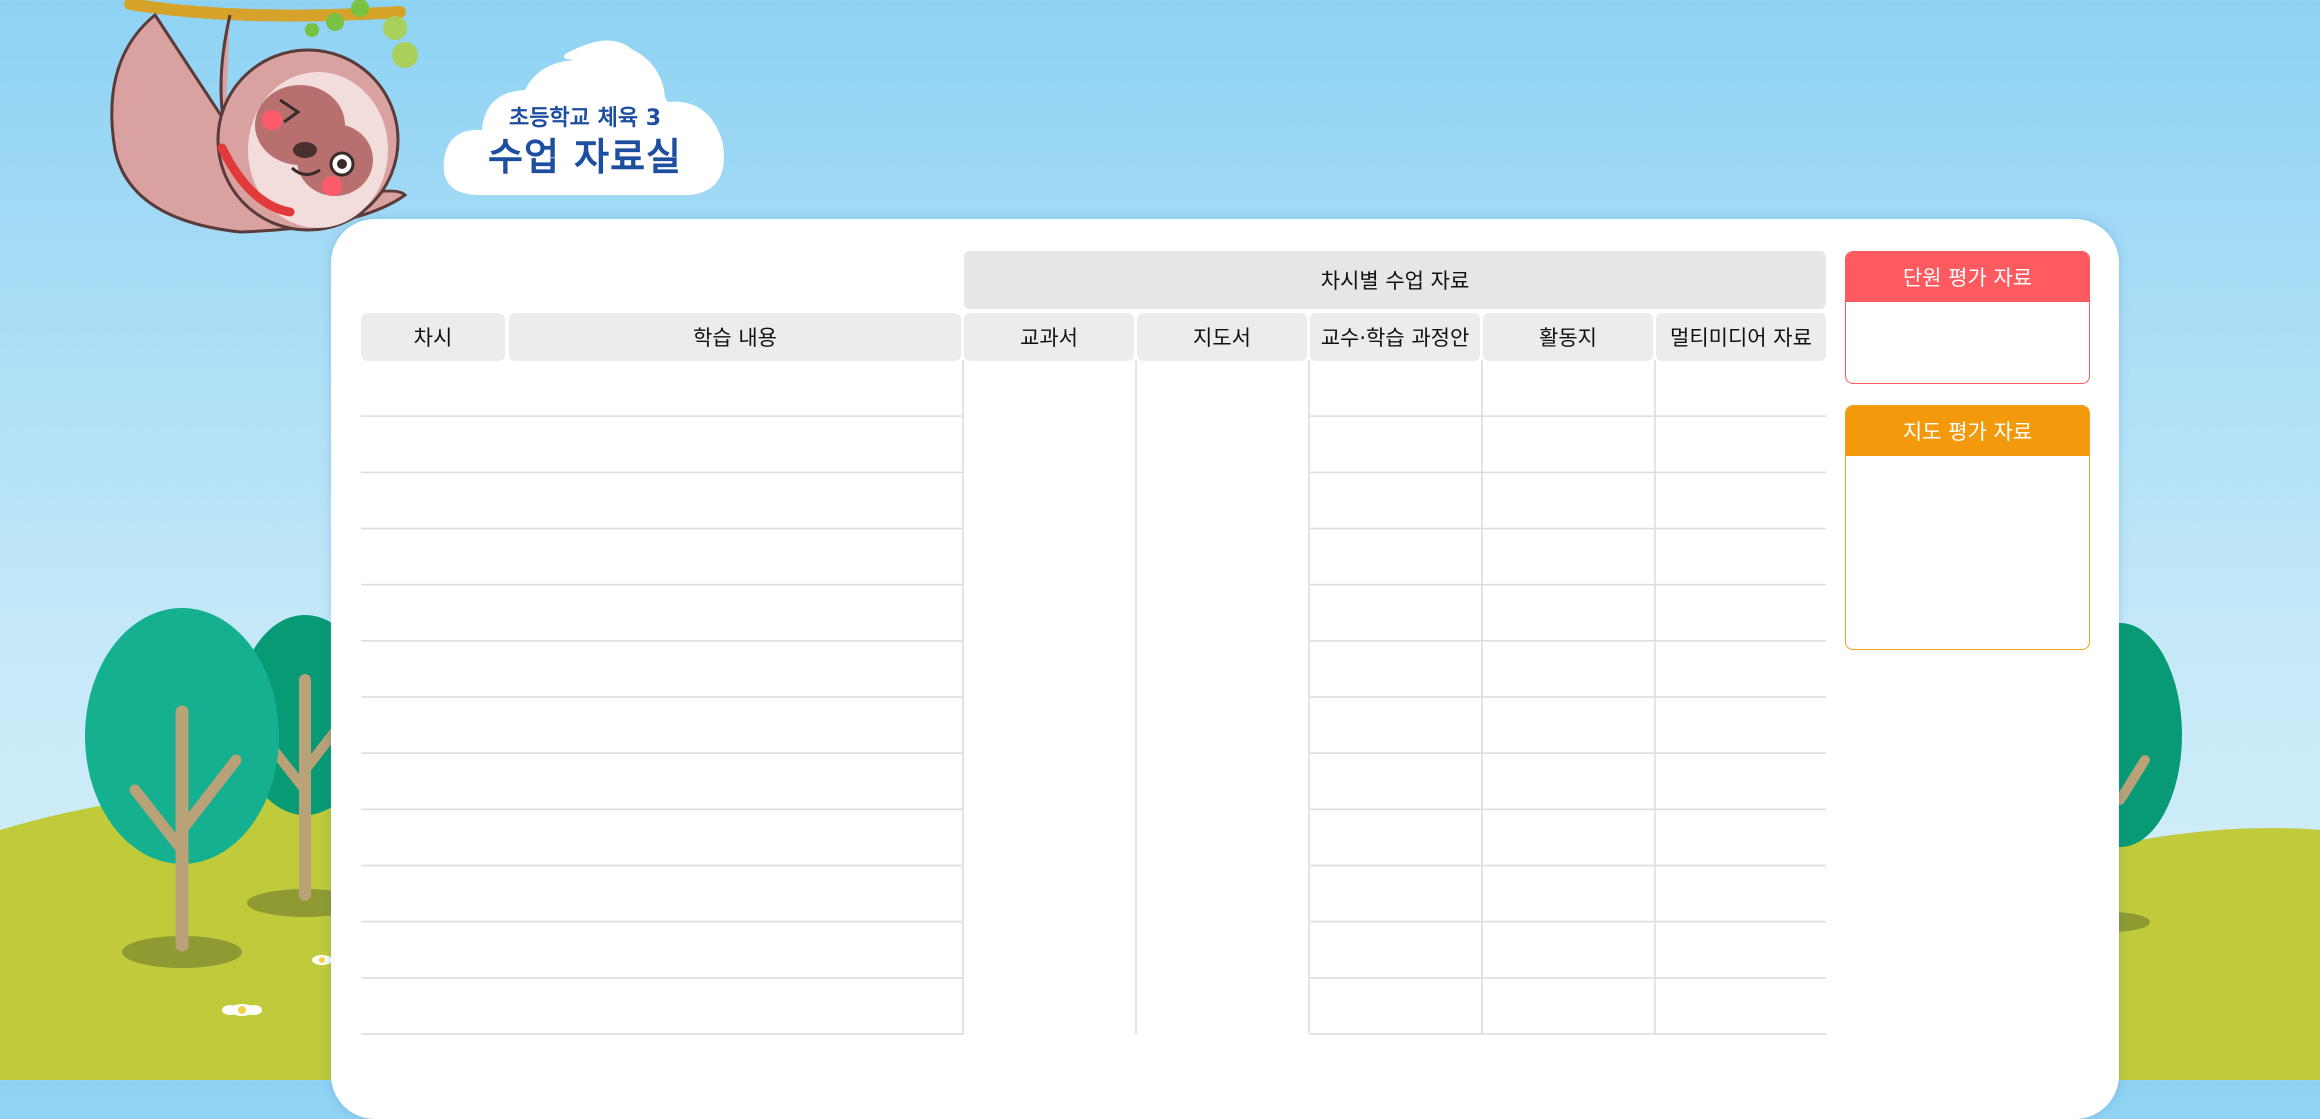 The height and width of the screenshot is (1119, 2320). Describe the element at coordinates (1967, 431) in the screenshot. I see `guidance-assessment-title: 지도 평가 자료` at that location.